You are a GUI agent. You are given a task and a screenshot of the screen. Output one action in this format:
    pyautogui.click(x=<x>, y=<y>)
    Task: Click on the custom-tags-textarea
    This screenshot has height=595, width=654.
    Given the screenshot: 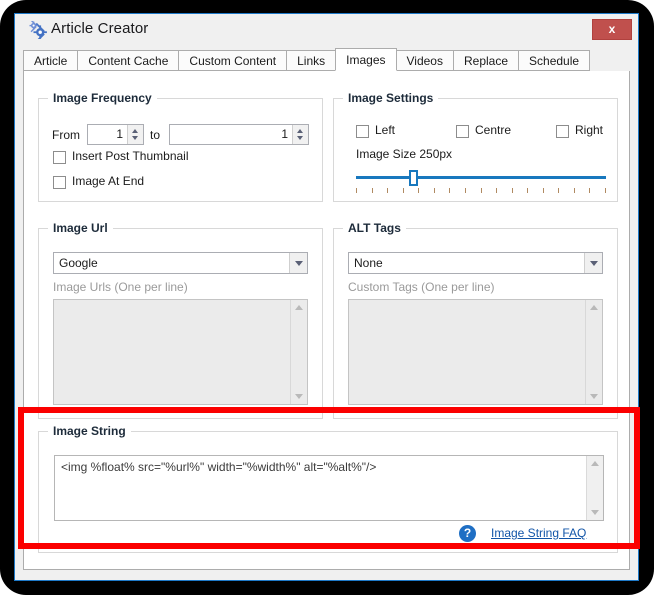 What is the action you would take?
    pyautogui.click(x=475, y=352)
    